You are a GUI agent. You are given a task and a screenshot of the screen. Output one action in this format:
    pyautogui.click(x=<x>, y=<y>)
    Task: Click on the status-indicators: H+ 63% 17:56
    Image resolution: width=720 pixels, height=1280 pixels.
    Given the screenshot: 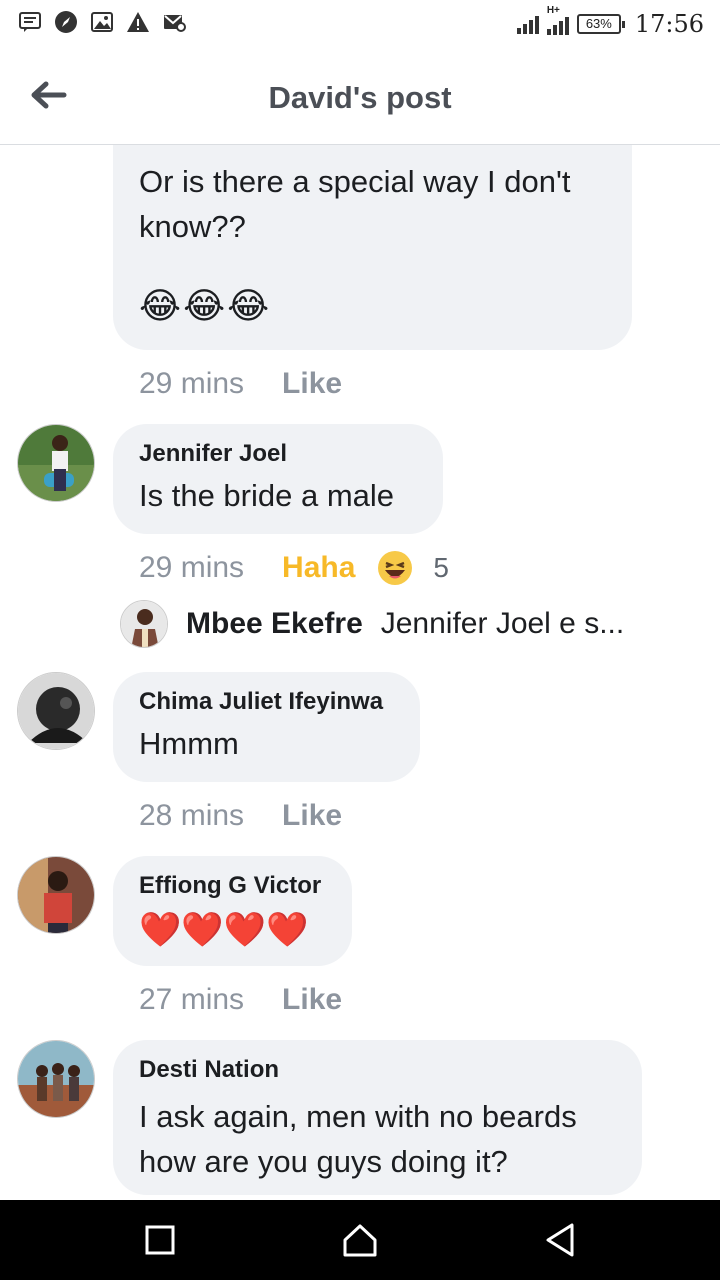 What is the action you would take?
    pyautogui.click(x=610, y=21)
    